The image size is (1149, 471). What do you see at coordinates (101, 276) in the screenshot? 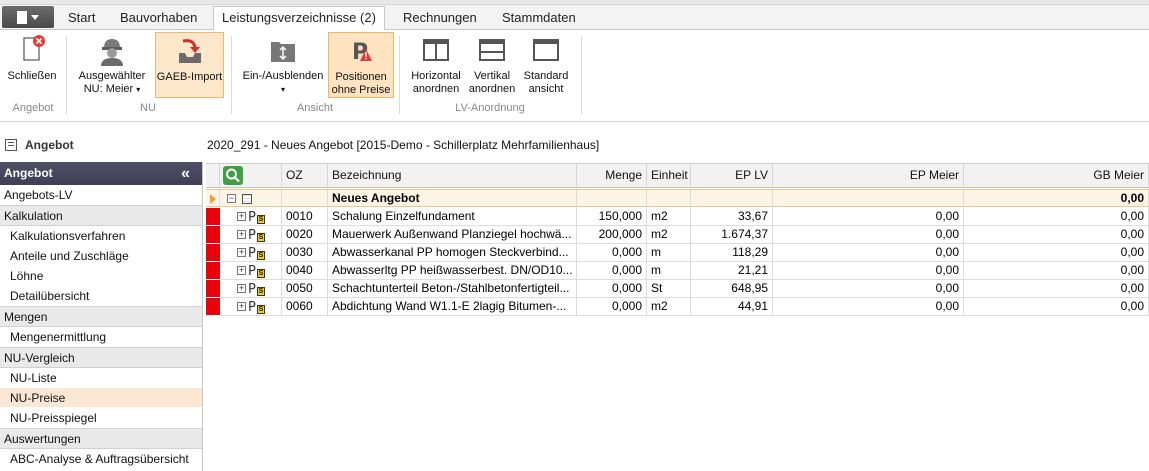
I see `sidebar-item-loehne: Löhne` at bounding box center [101, 276].